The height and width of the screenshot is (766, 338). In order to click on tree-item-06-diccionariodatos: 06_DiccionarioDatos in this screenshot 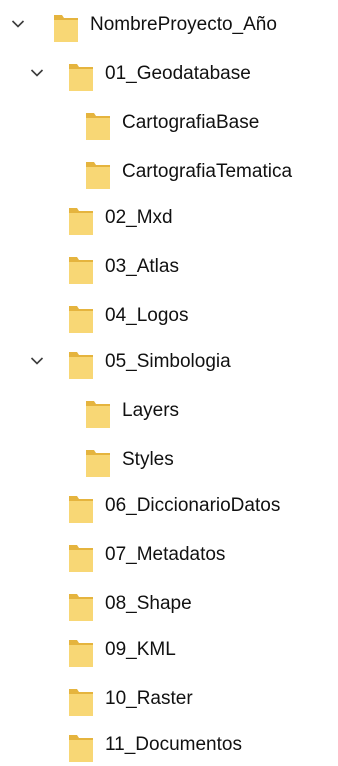, I will do `click(169, 507)`.